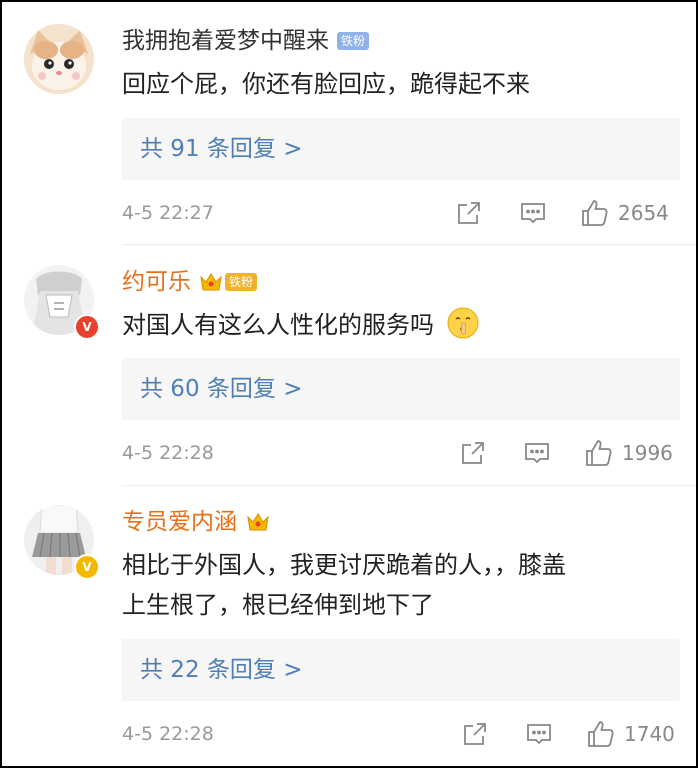 The image size is (698, 768). I want to click on comment-text: 回应个屁，你还有脸回应，跪得起不来, so click(326, 84).